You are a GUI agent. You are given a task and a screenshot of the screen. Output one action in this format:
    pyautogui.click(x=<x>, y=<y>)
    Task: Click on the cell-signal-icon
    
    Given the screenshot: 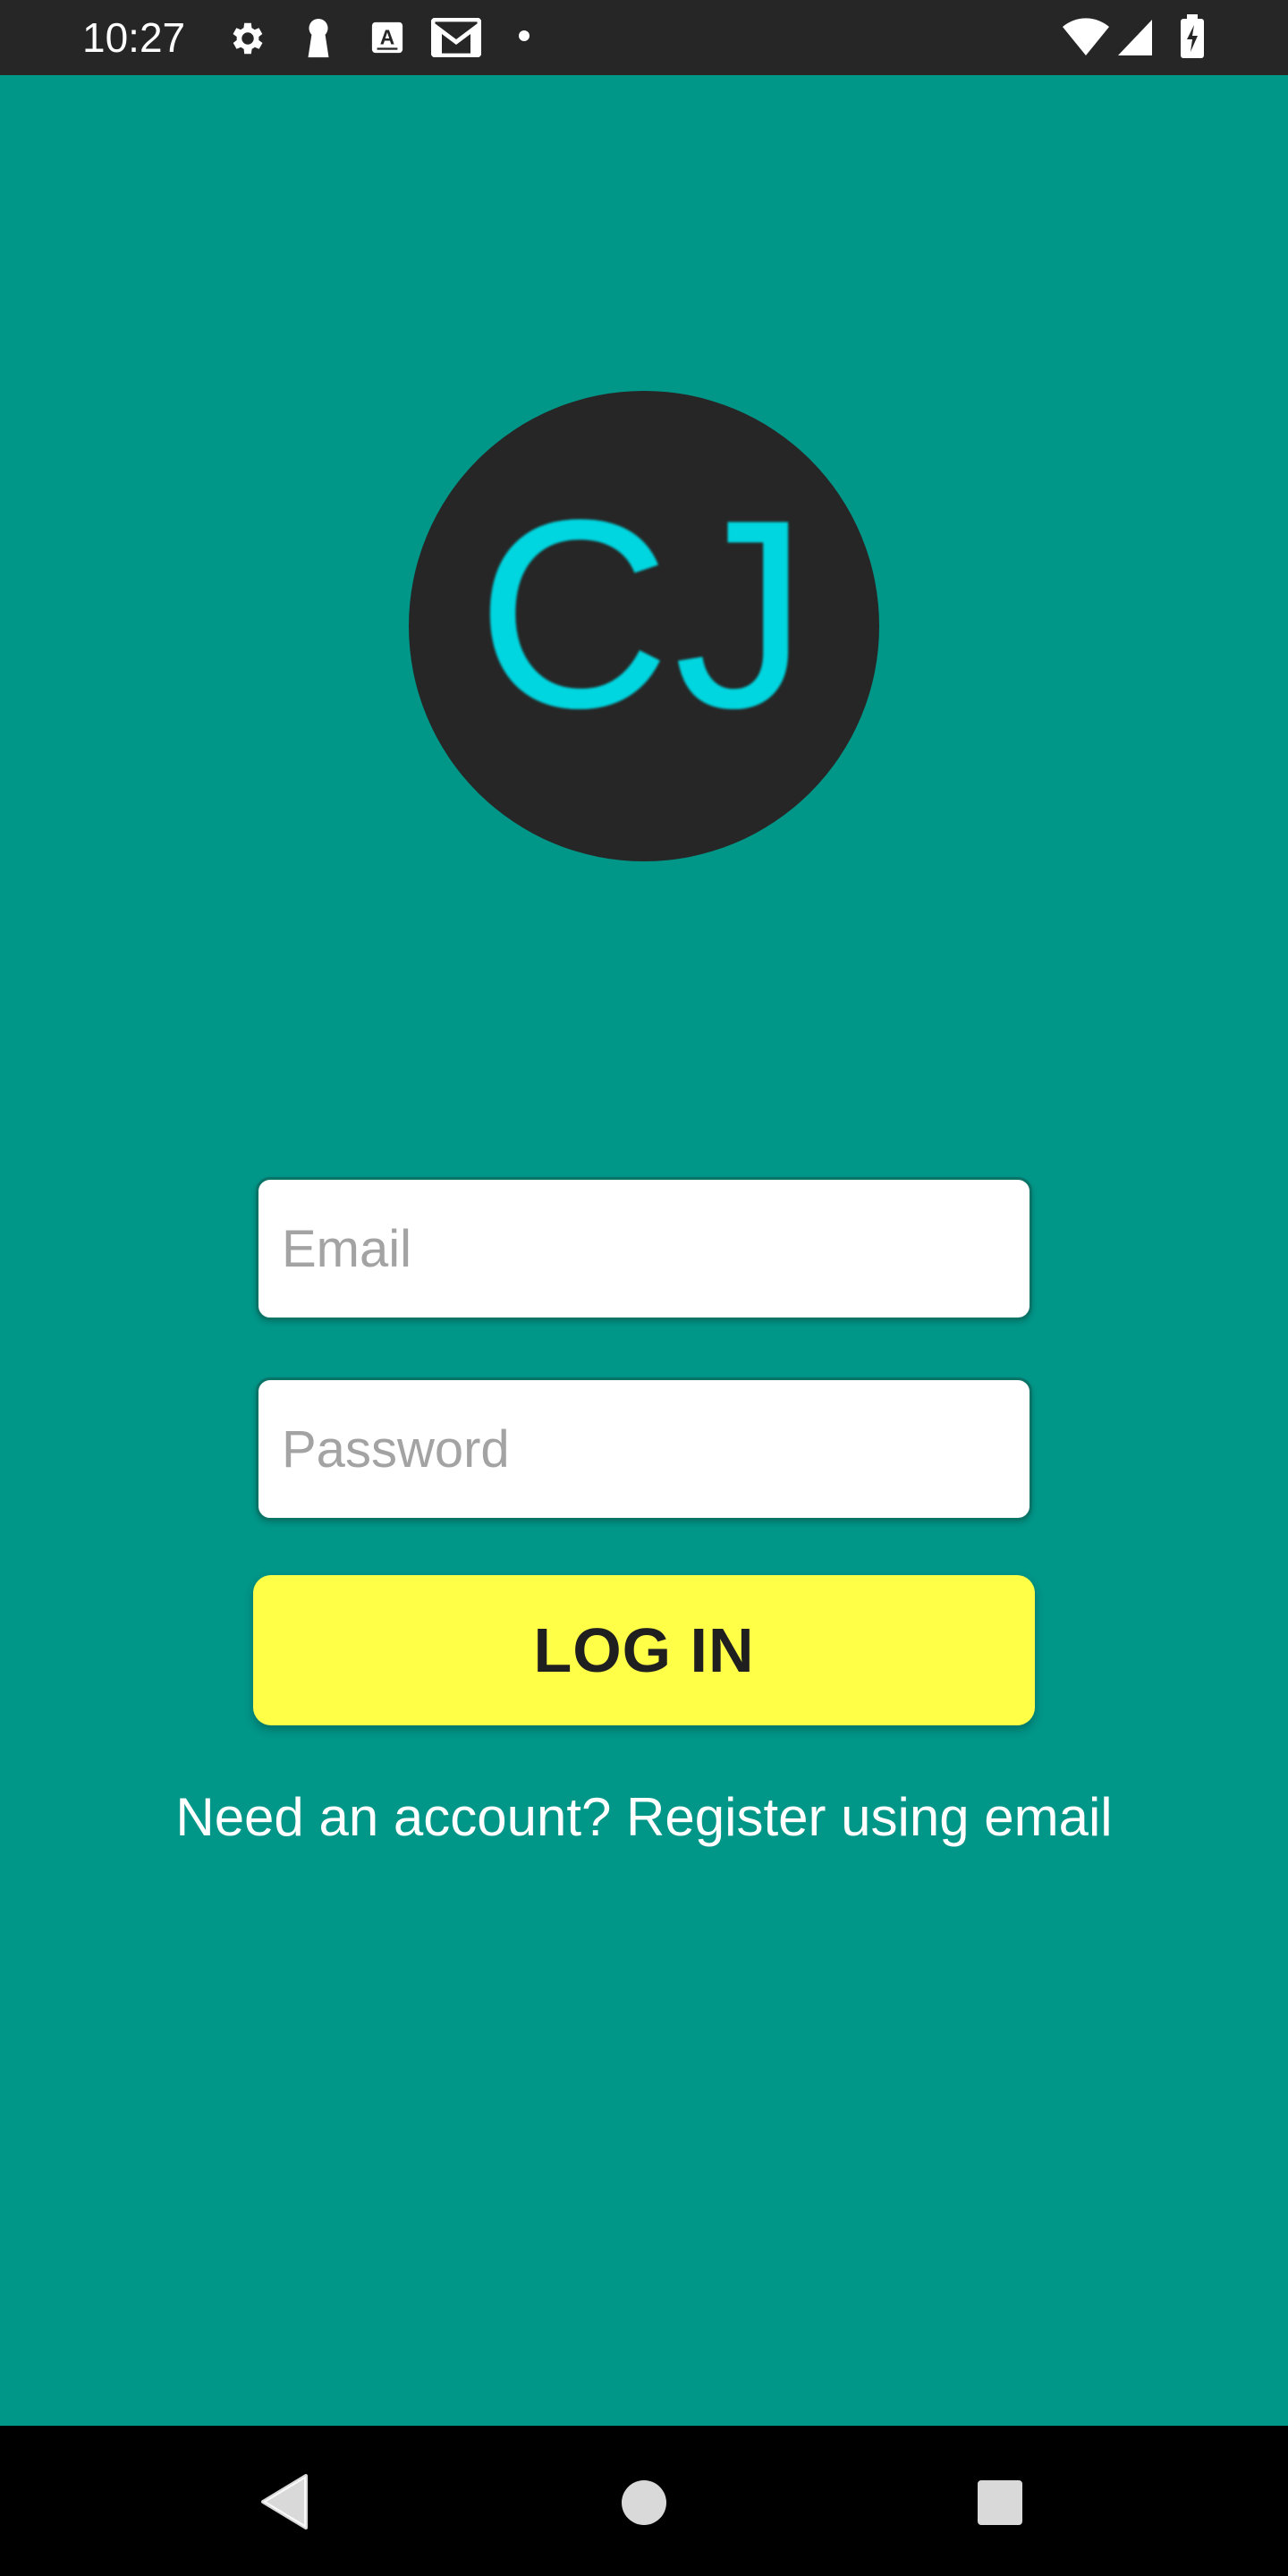 What is the action you would take?
    pyautogui.click(x=1135, y=35)
    